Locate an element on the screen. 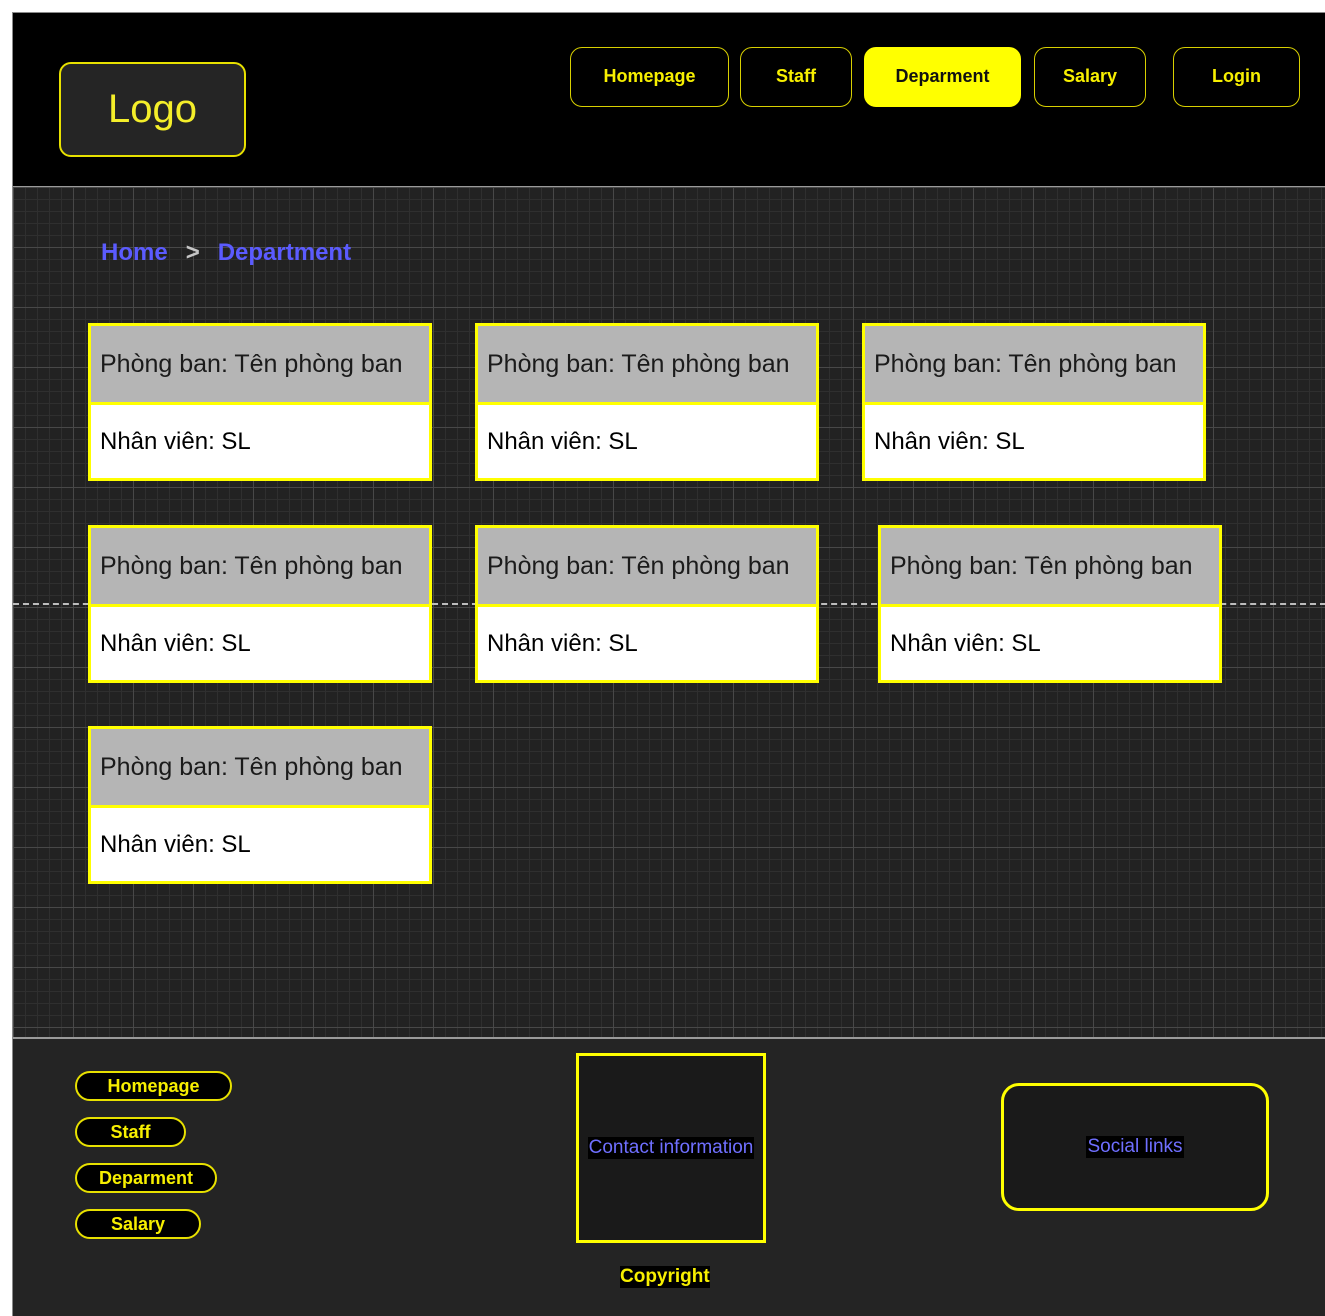 Image resolution: width=1325 pixels, height=1316 pixels. breadcrumb-current: Department is located at coordinates (284, 252).